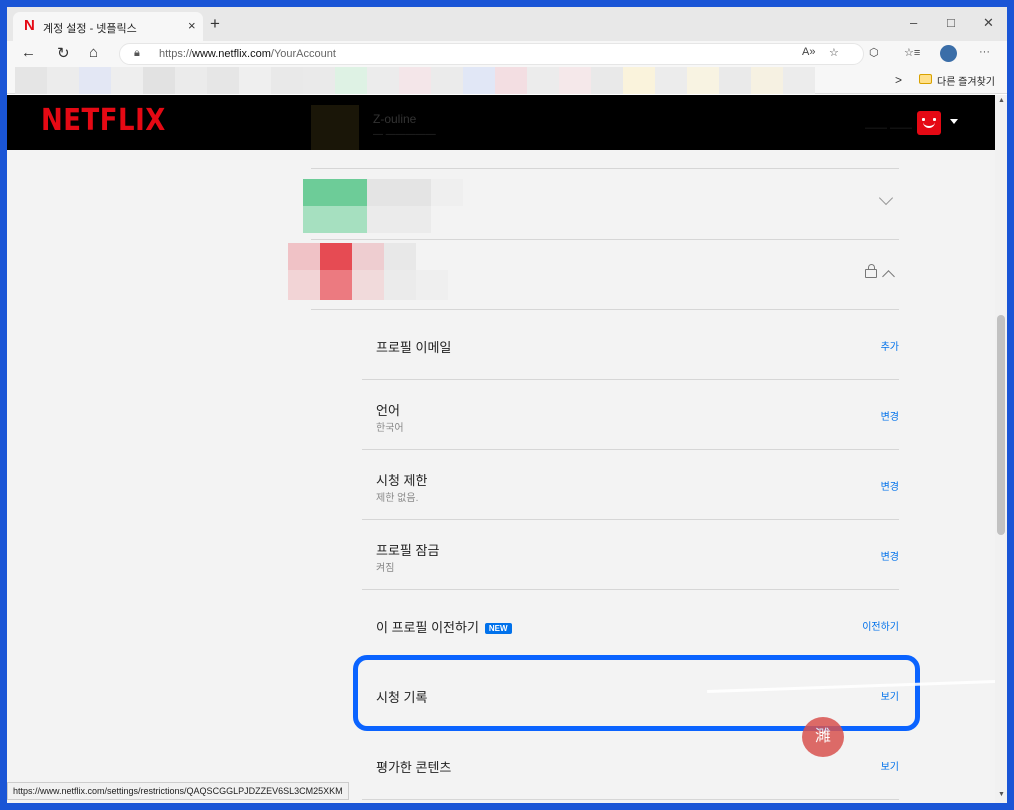 The height and width of the screenshot is (810, 1014). Describe the element at coordinates (630, 485) in the screenshot. I see `setting-row-viewing-restrictions: 시청 제한 제한 없음. 변경` at that location.